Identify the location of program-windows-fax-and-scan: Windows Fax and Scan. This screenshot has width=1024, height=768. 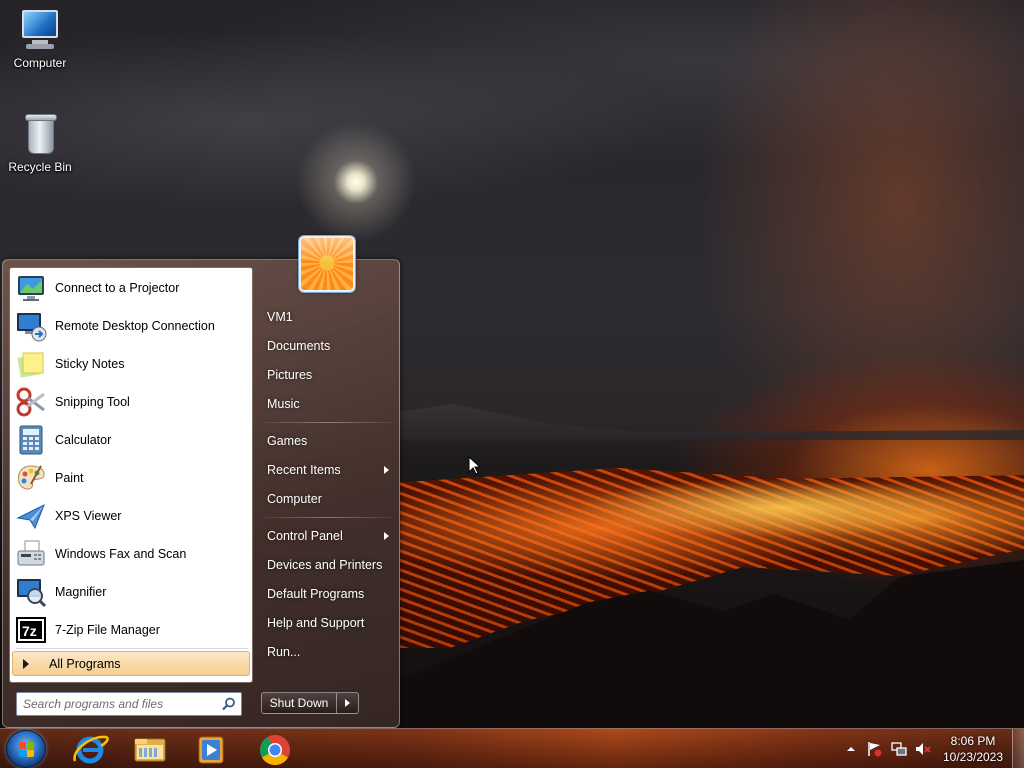
(131, 554).